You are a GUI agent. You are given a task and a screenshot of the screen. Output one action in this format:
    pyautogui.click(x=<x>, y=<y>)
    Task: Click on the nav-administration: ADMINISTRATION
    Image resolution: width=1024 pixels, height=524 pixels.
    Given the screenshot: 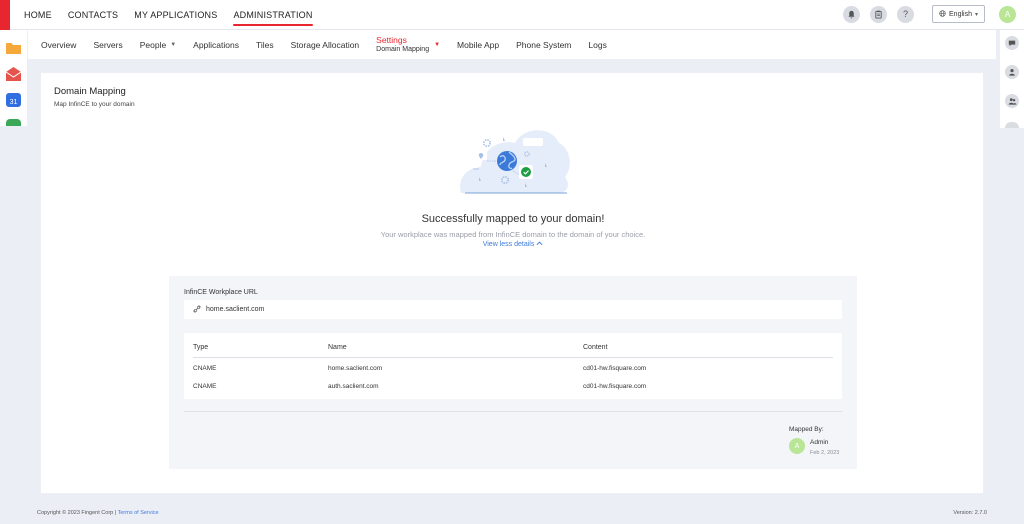 What is the action you would take?
    pyautogui.click(x=273, y=15)
    